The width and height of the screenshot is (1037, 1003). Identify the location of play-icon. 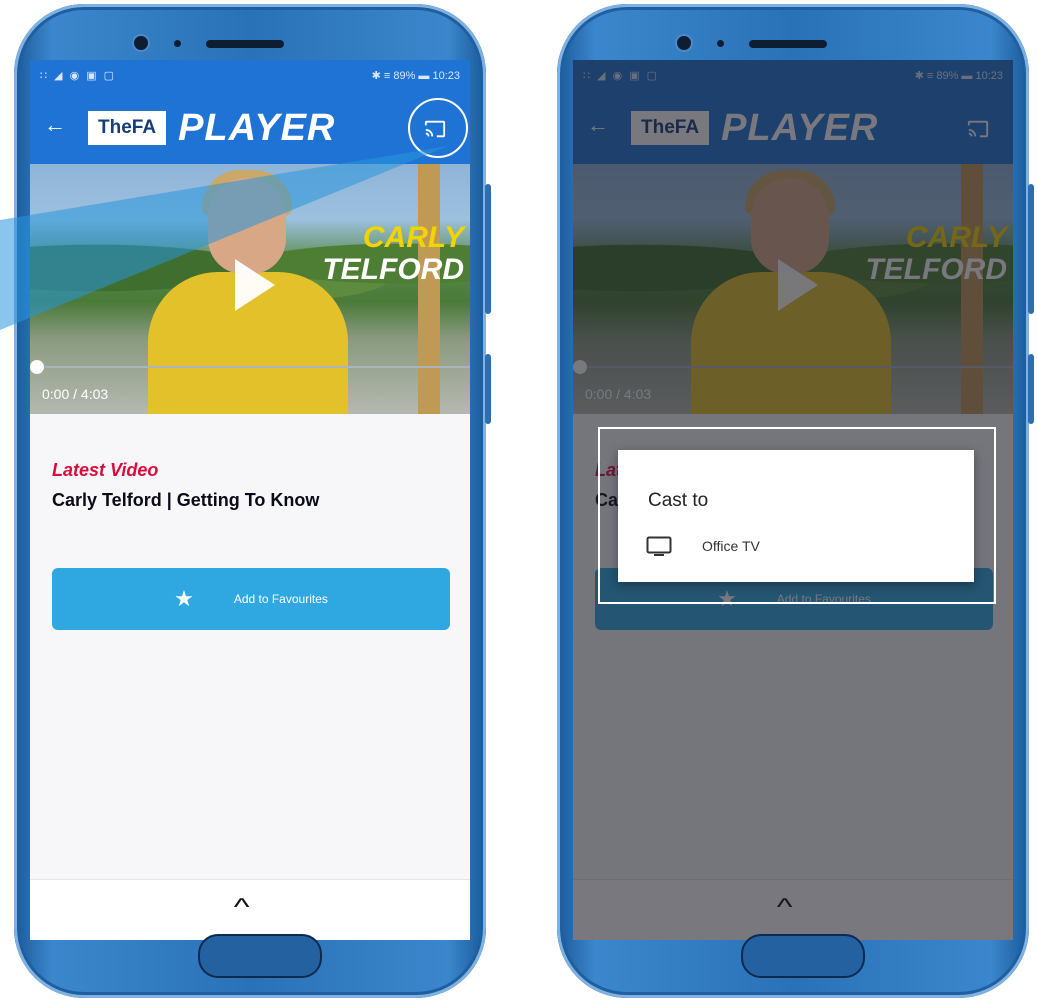
(255, 285).